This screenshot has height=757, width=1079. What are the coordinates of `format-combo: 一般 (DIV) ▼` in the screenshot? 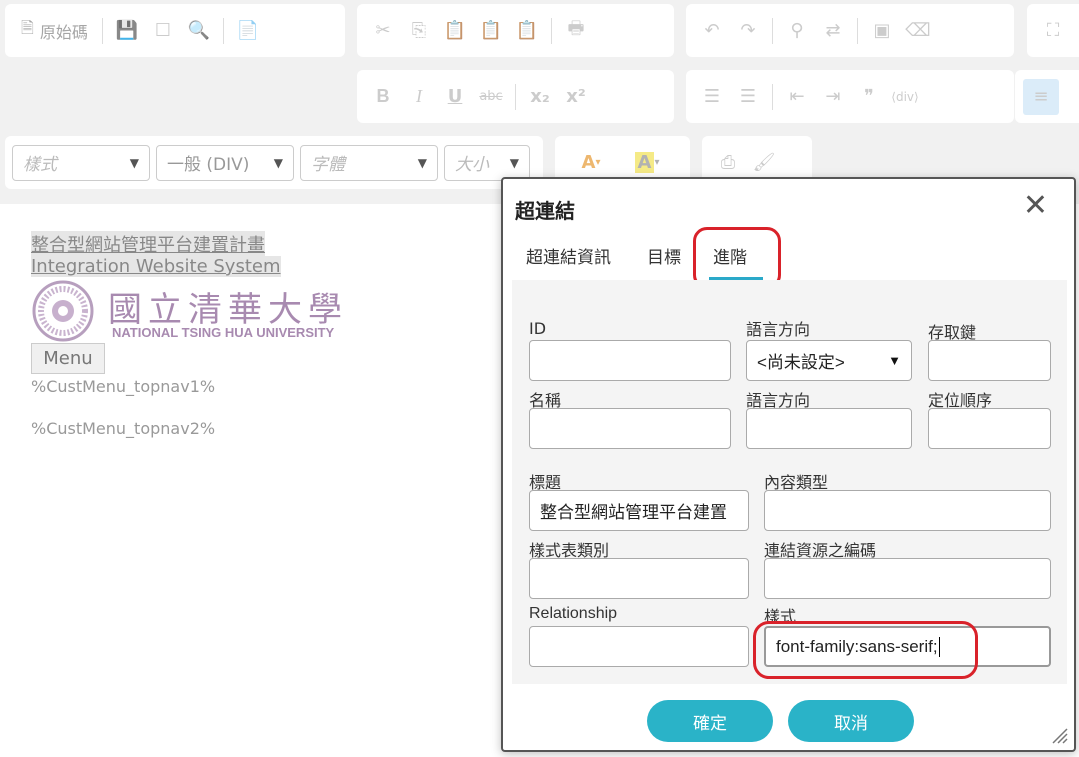 It's located at (225, 162).